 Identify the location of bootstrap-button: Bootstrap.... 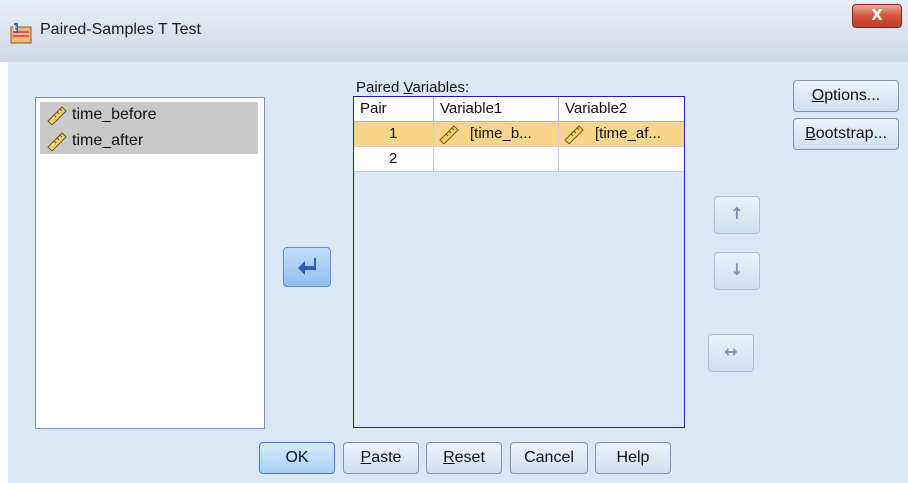
(846, 134).